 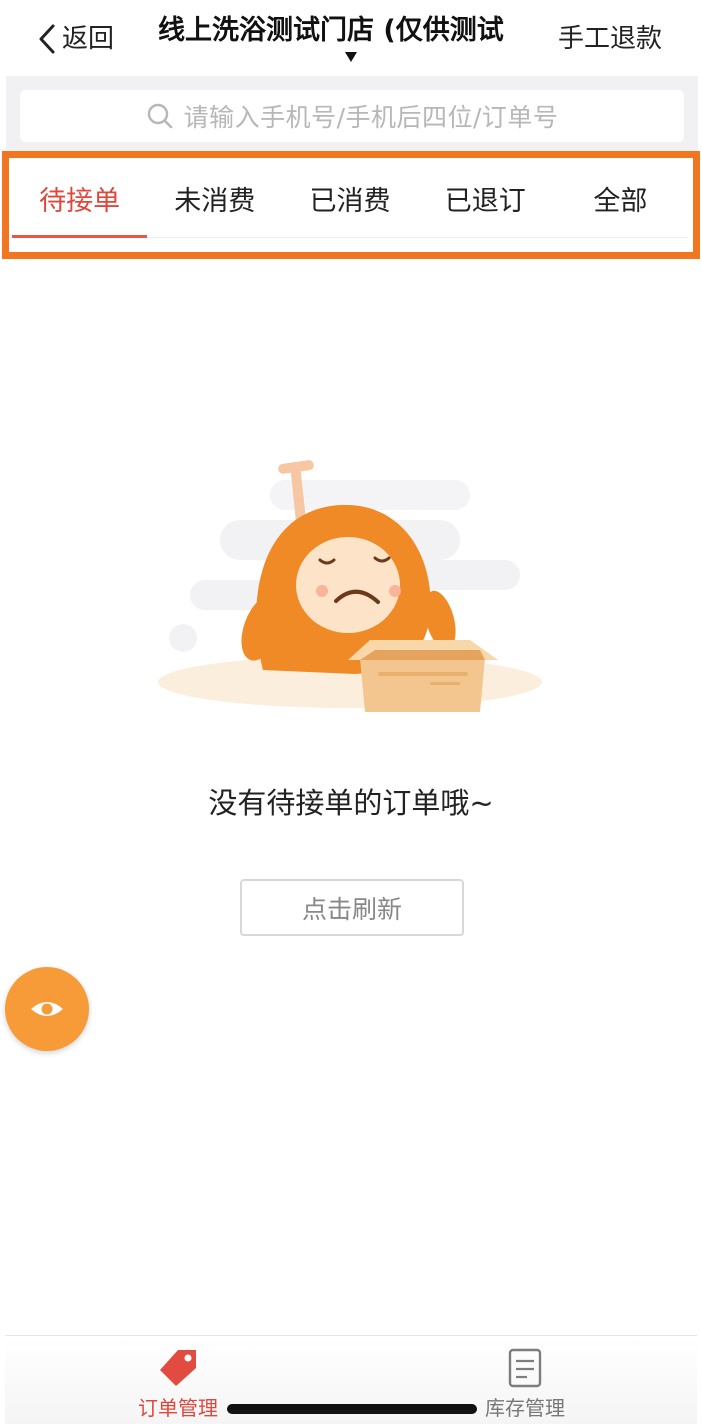 I want to click on store-selector: 线上洗浴测试门店 (仅供测试, so click(x=345, y=40).